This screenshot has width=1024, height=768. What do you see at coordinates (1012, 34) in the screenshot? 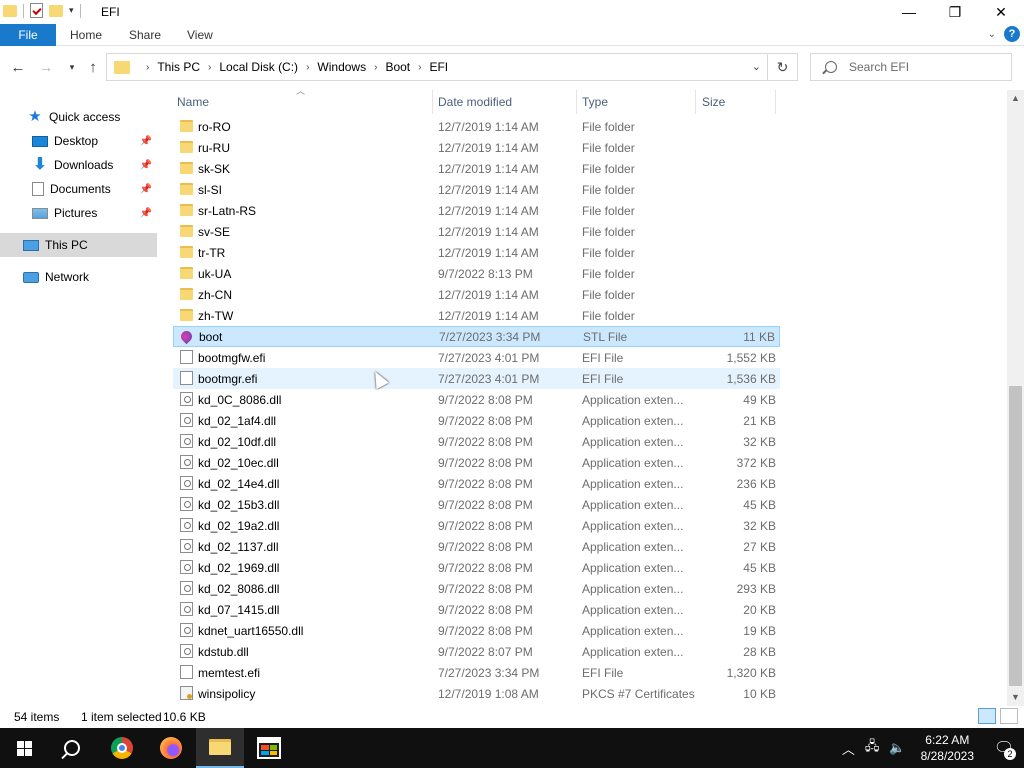
I see `help-icon: ?` at bounding box center [1012, 34].